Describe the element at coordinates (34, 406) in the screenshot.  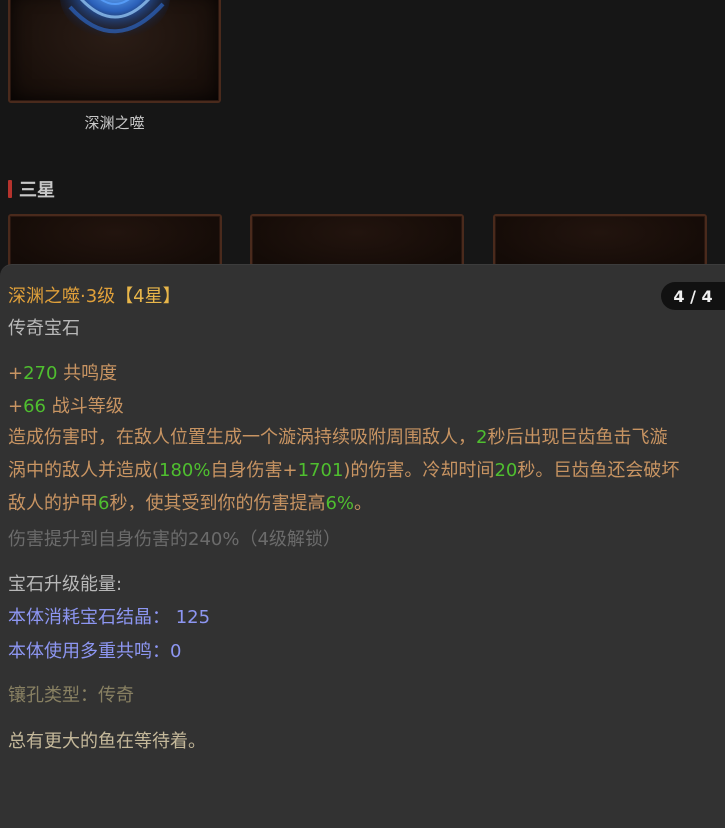
I see `attribute-value: 66` at that location.